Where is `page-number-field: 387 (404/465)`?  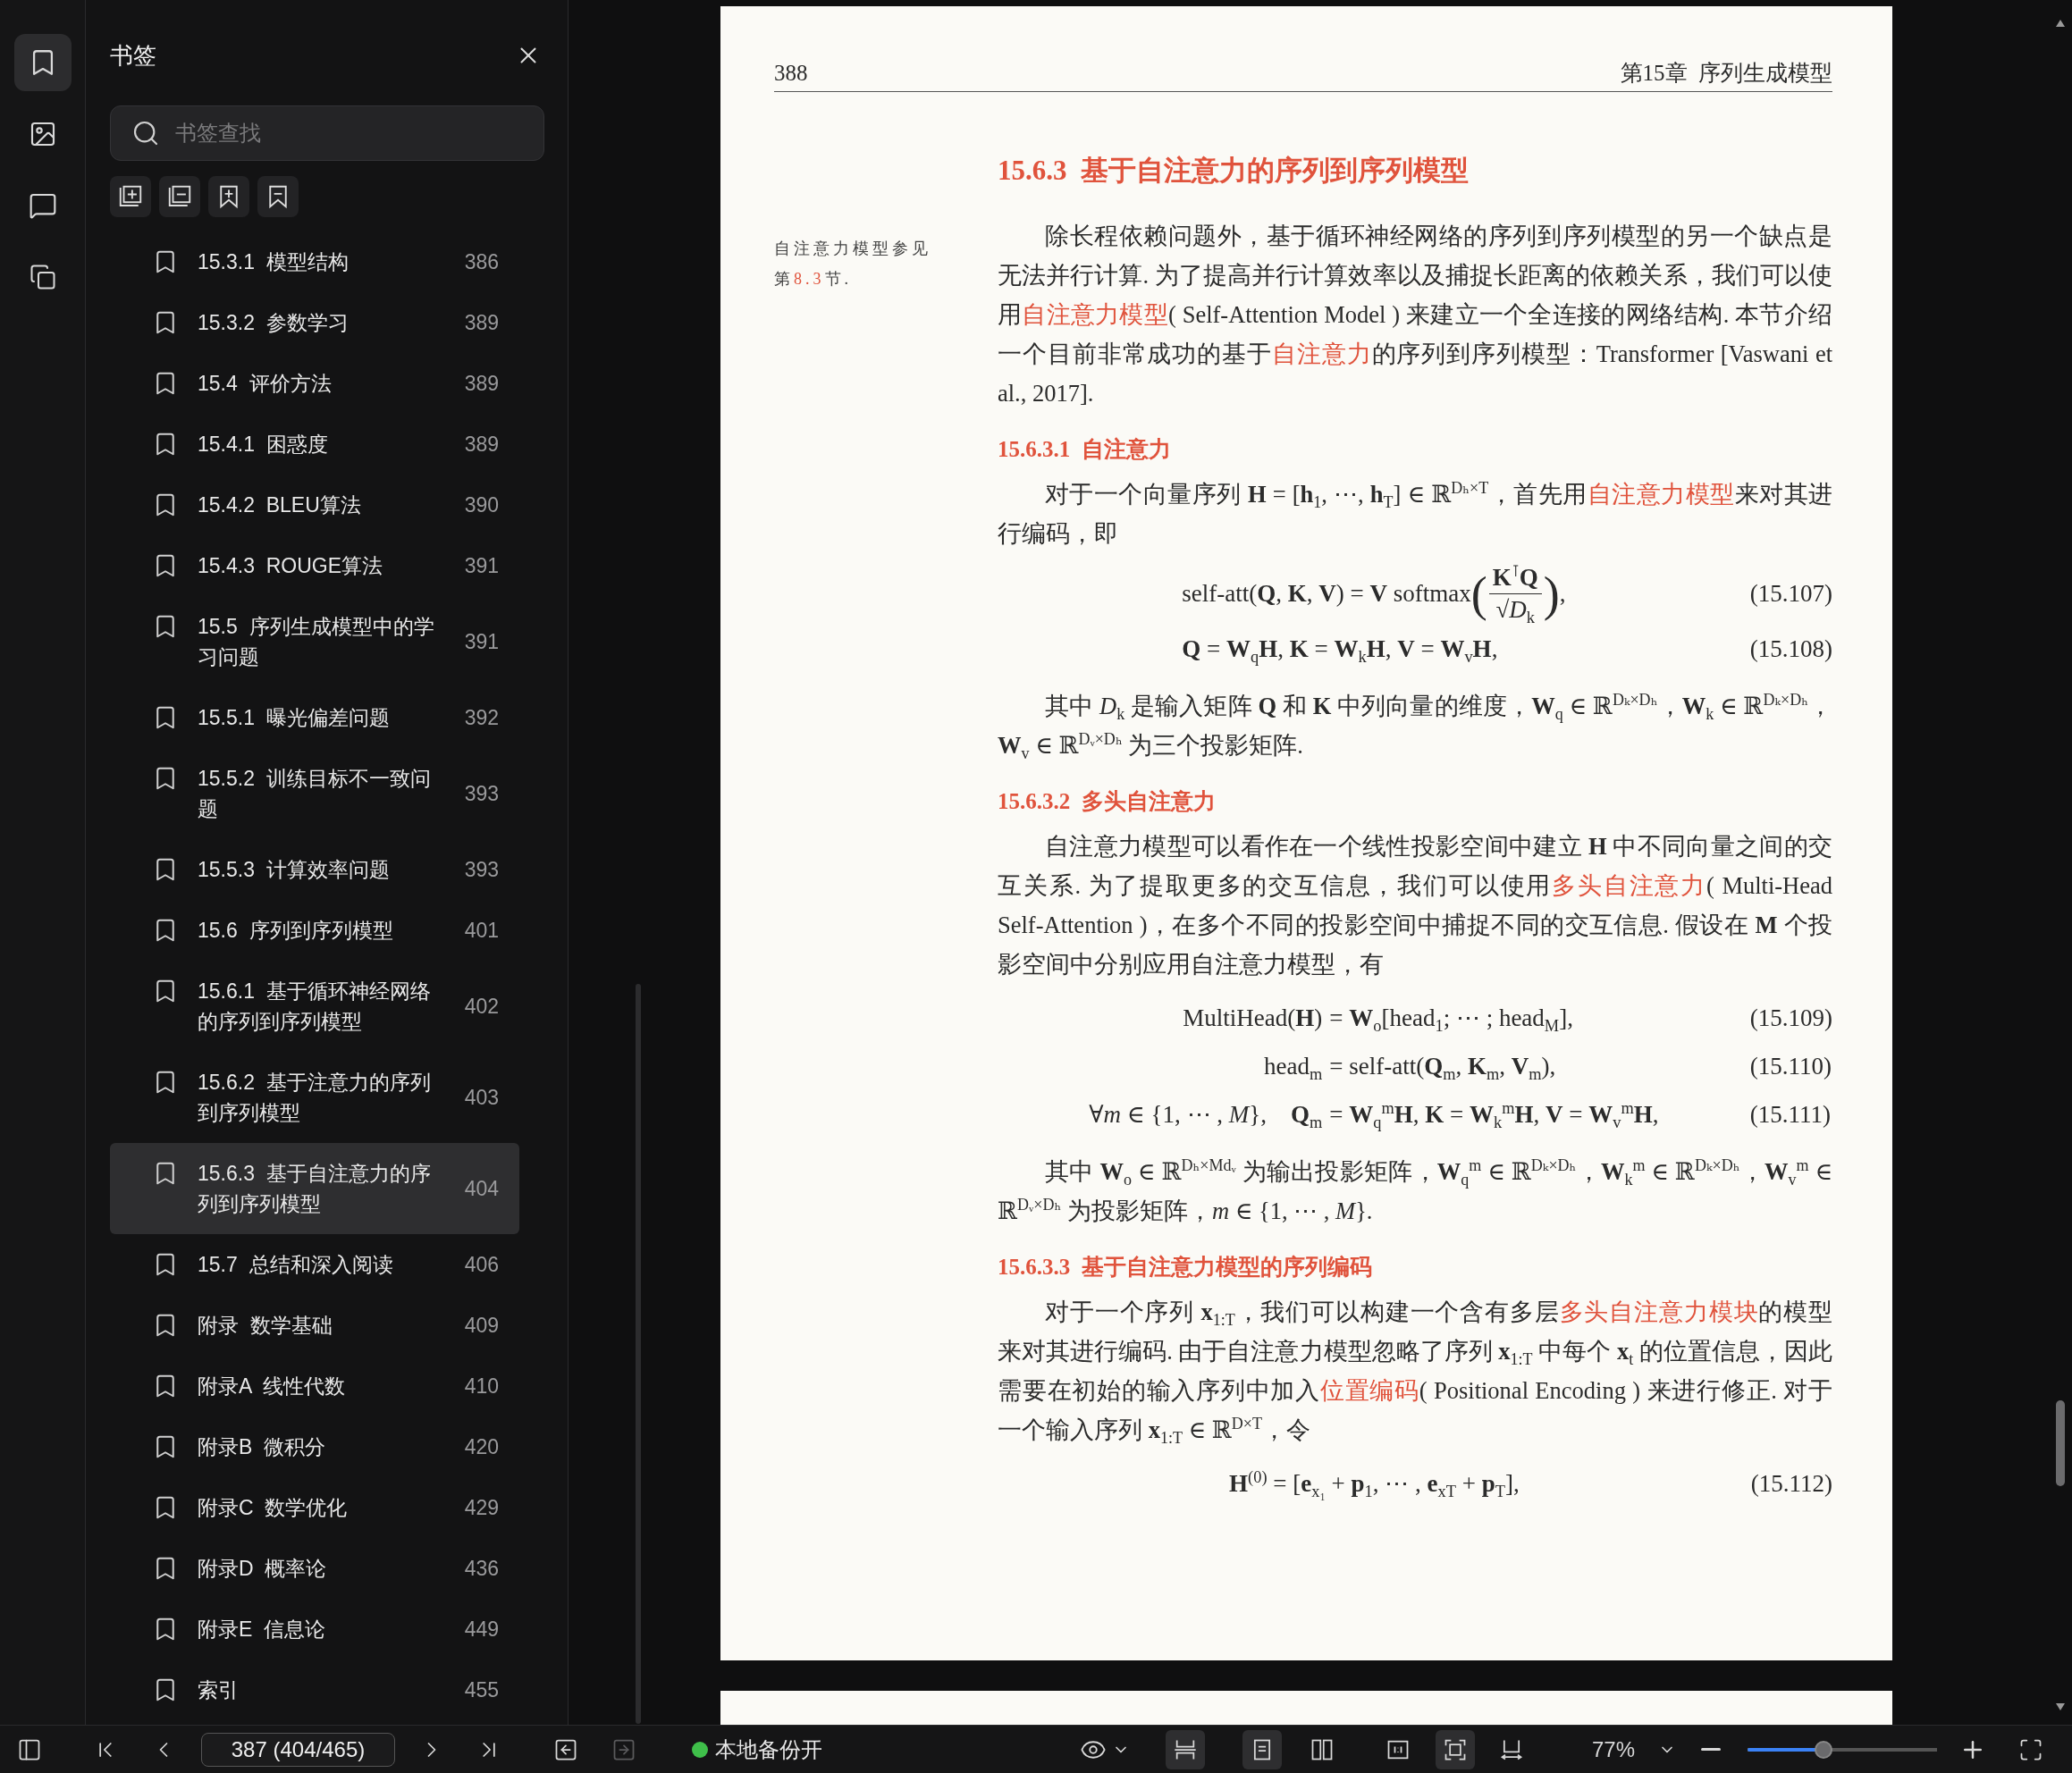
page-number-field: 387 (404/465) is located at coordinates (298, 1749).